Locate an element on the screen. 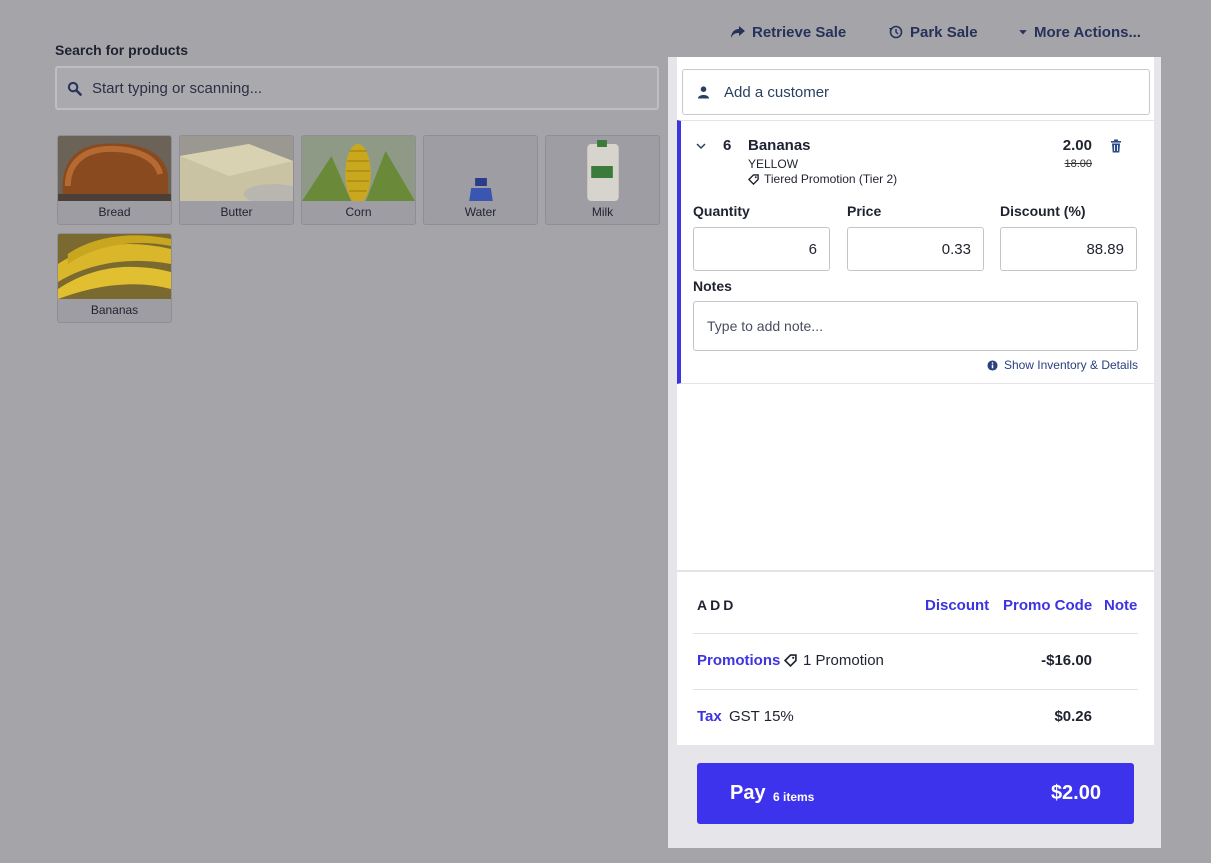  milk-image is located at coordinates (602, 168).